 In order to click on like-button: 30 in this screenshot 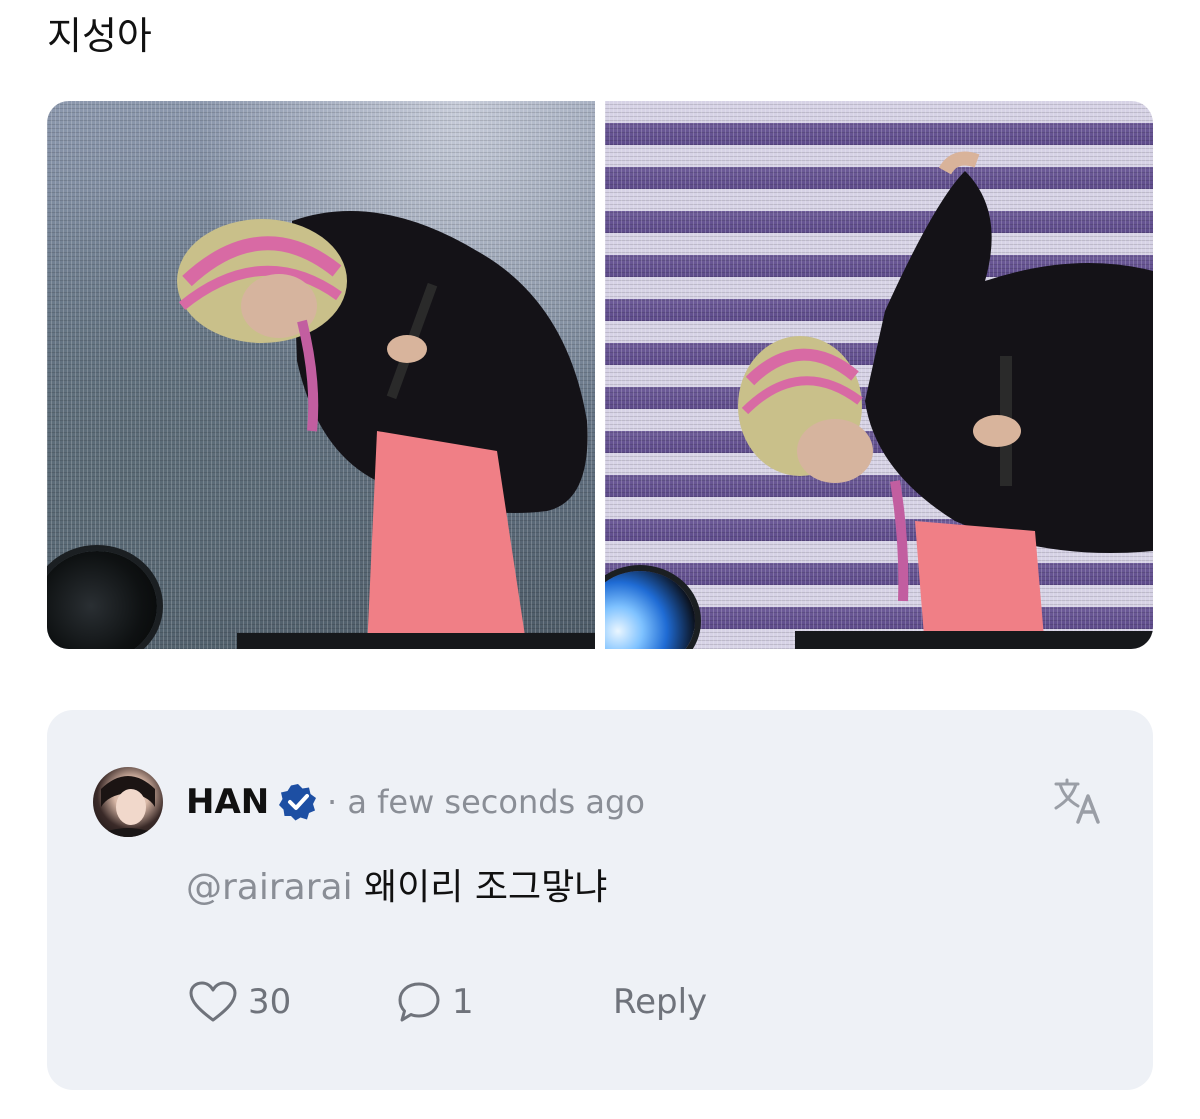, I will do `click(239, 1002)`.